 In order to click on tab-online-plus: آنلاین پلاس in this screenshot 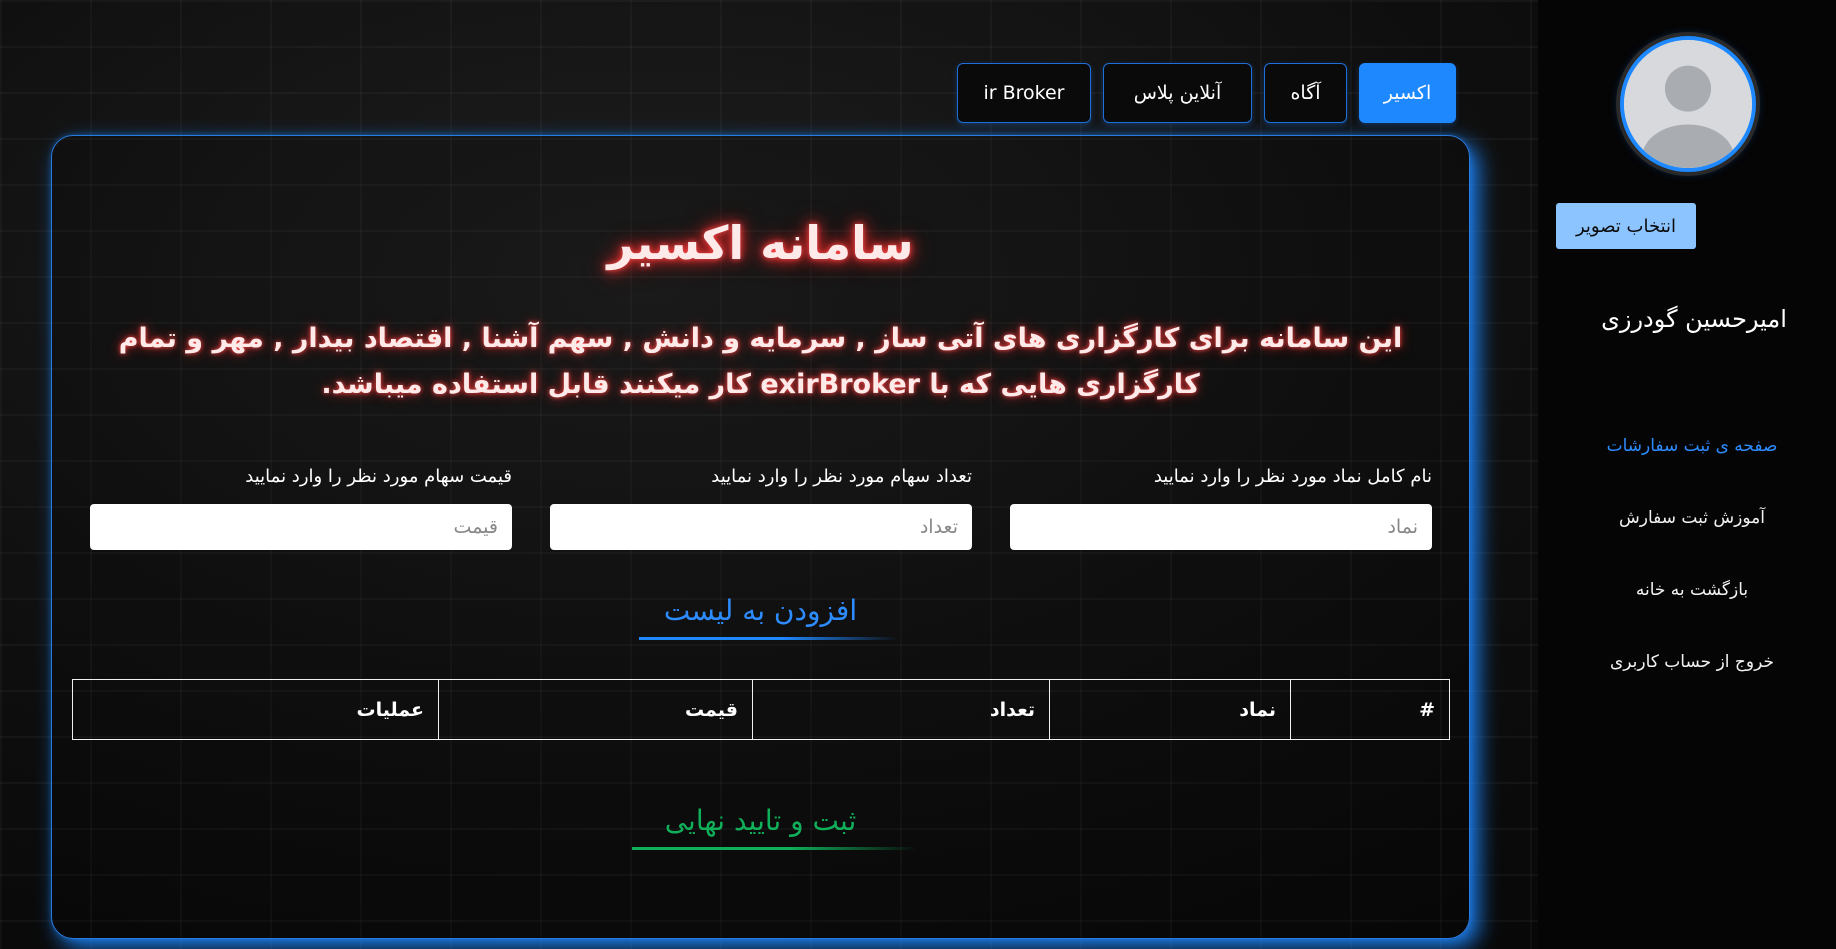, I will do `click(1177, 93)`.